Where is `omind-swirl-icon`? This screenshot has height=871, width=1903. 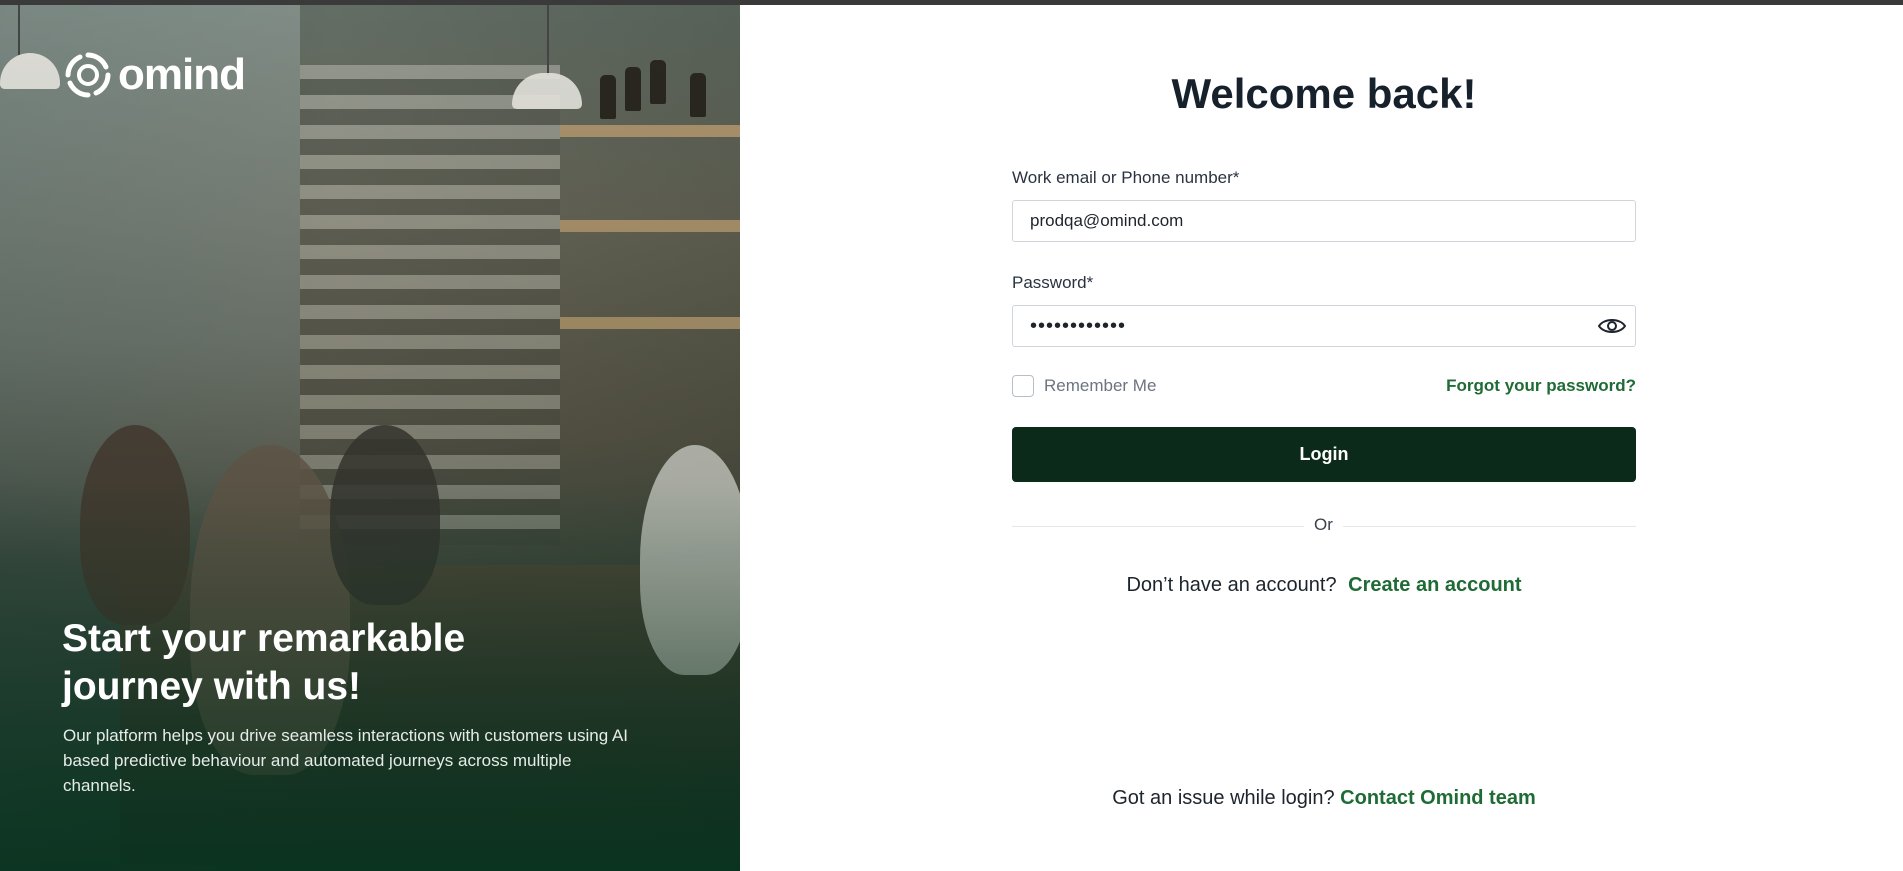 omind-swirl-icon is located at coordinates (88, 75).